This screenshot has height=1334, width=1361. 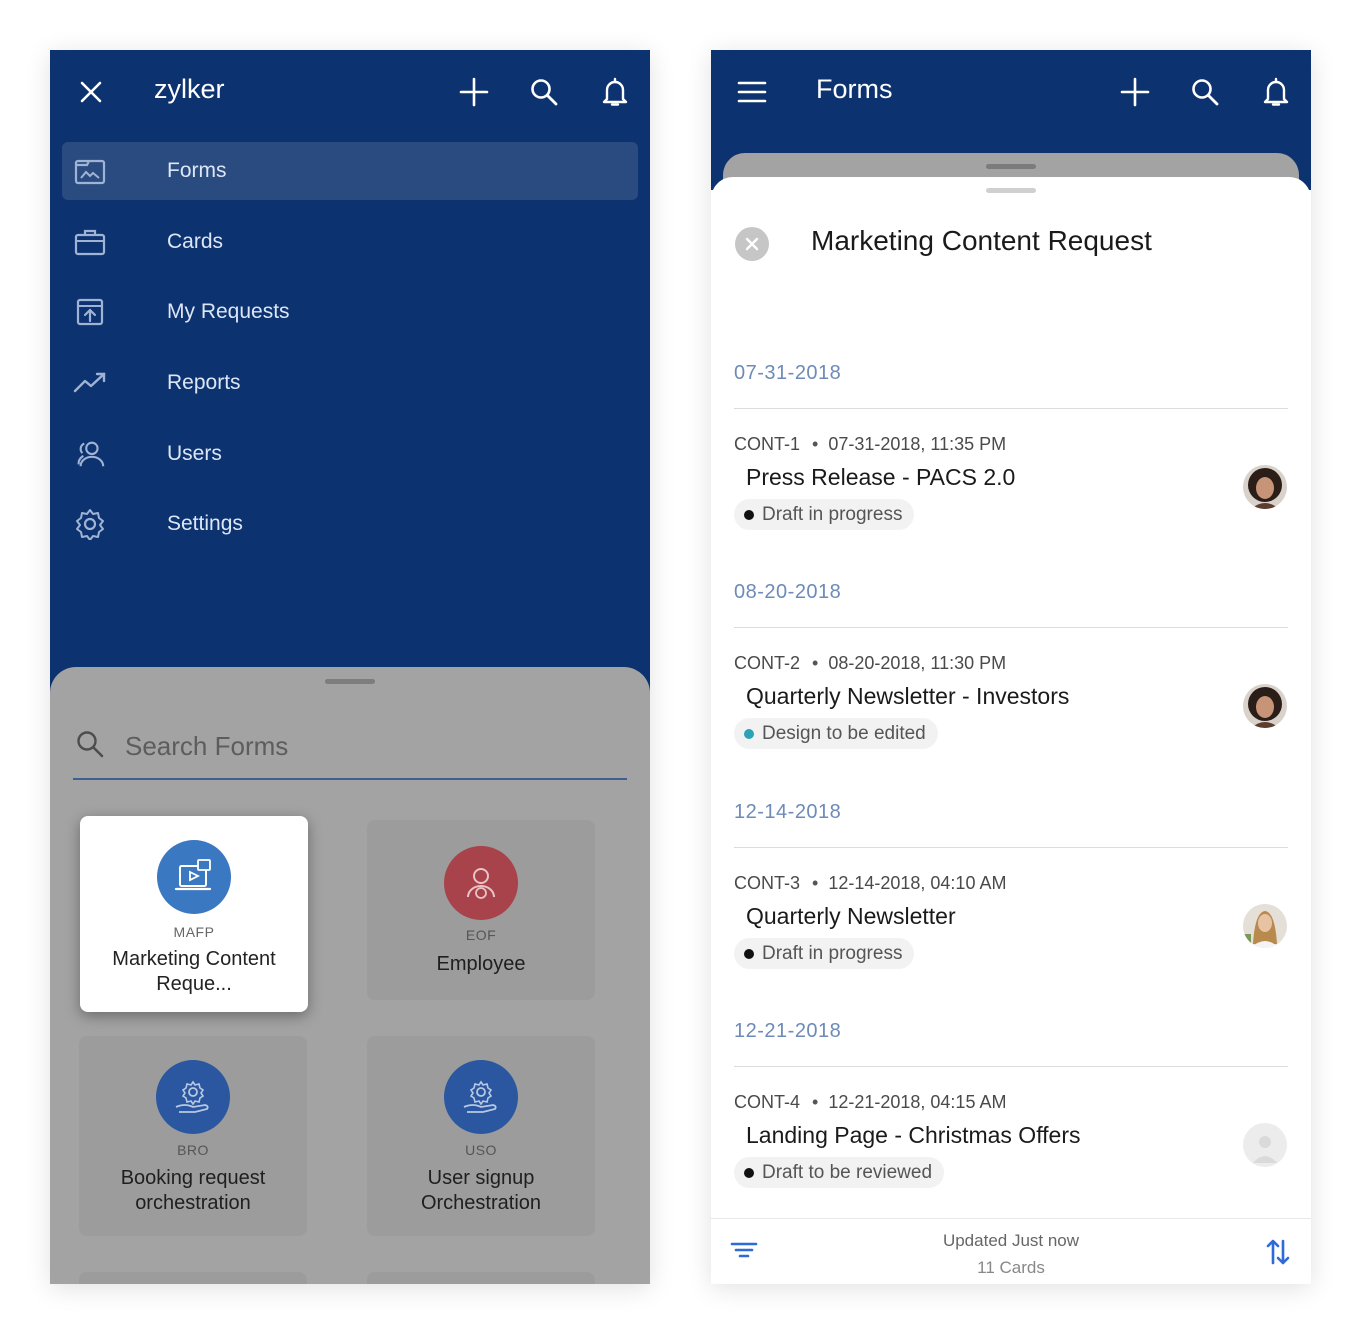 I want to click on card-meta: CONT-3 • 12-14-2018, 04:10 AM, so click(x=870, y=883).